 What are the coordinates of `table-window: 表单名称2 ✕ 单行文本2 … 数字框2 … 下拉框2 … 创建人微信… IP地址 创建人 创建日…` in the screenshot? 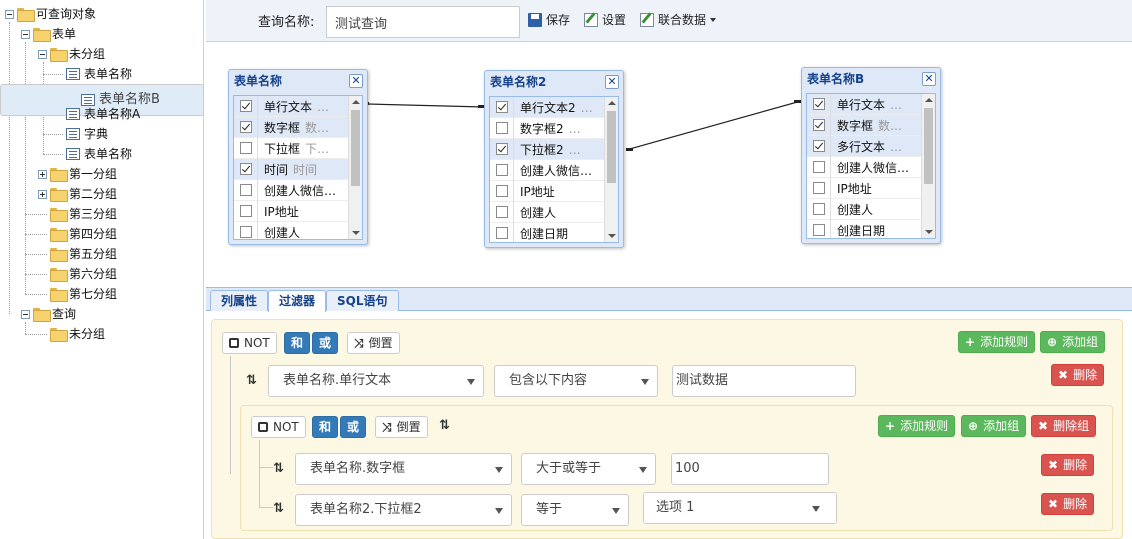 It's located at (554, 159).